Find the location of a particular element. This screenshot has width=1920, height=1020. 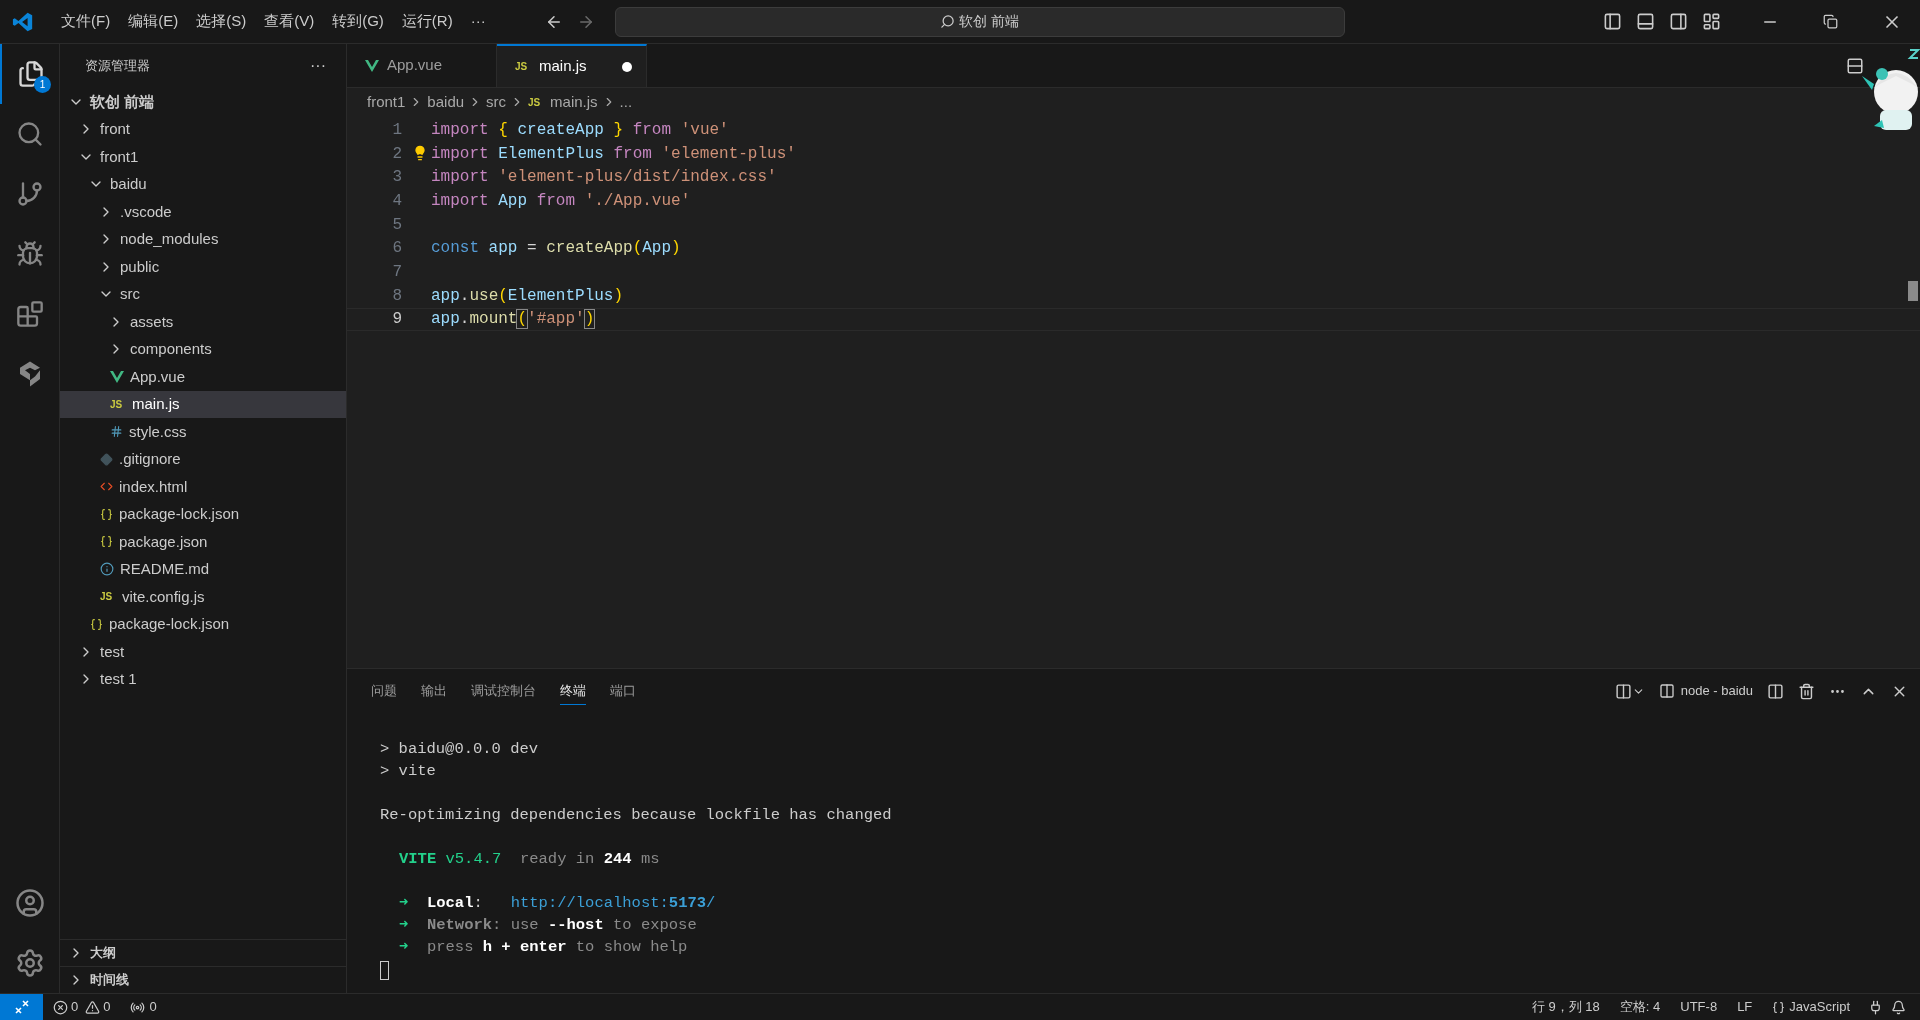

split-editor-icon is located at coordinates (1855, 65).